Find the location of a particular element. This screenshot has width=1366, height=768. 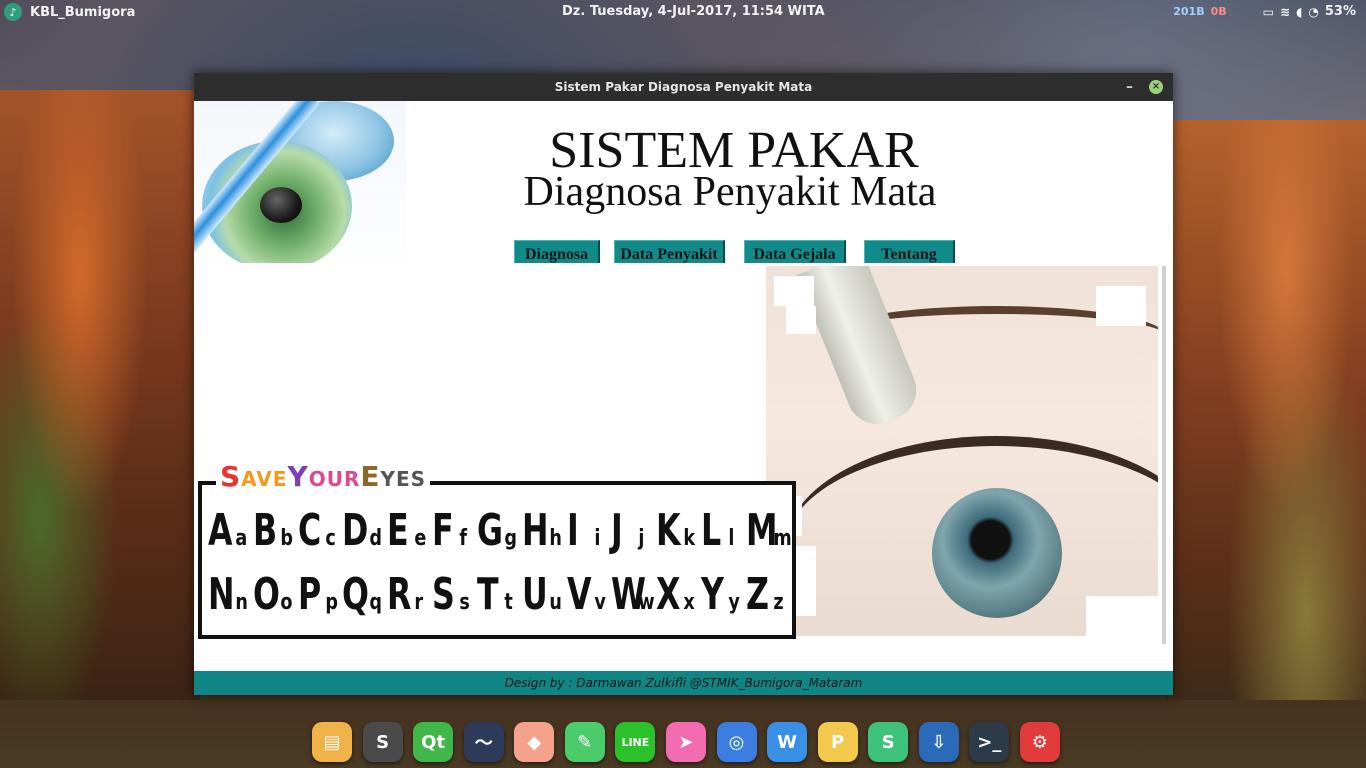

dock-glyph: Qt is located at coordinates (433, 742).